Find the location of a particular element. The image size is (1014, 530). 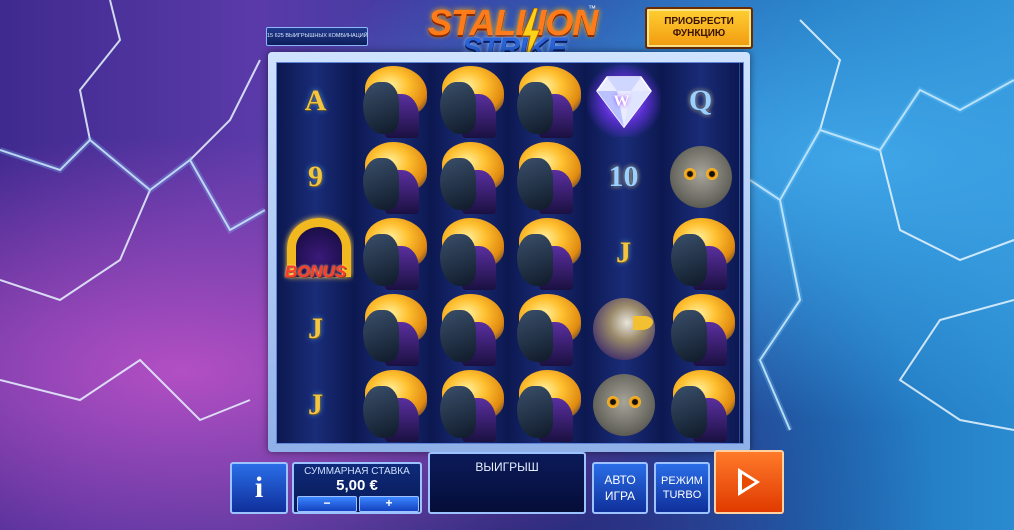

horseshoe-icon: BONUS is located at coordinates (316, 253).